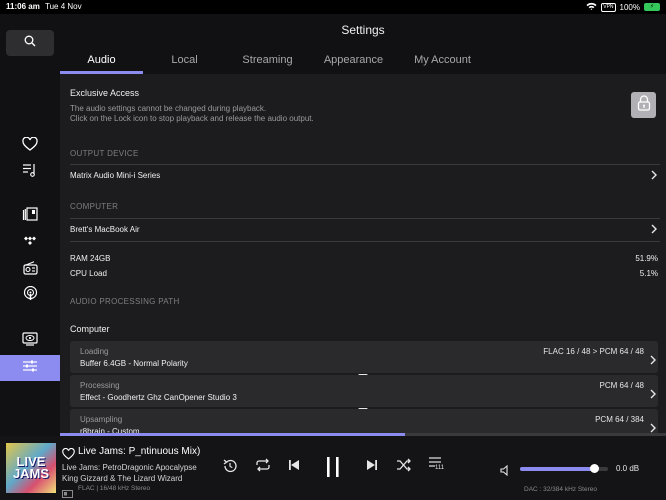 This screenshot has height=500, width=666. What do you see at coordinates (593, 351) in the screenshot?
I see `card-format: FLAC 16 / 48 > PCM 64 / 48` at bounding box center [593, 351].